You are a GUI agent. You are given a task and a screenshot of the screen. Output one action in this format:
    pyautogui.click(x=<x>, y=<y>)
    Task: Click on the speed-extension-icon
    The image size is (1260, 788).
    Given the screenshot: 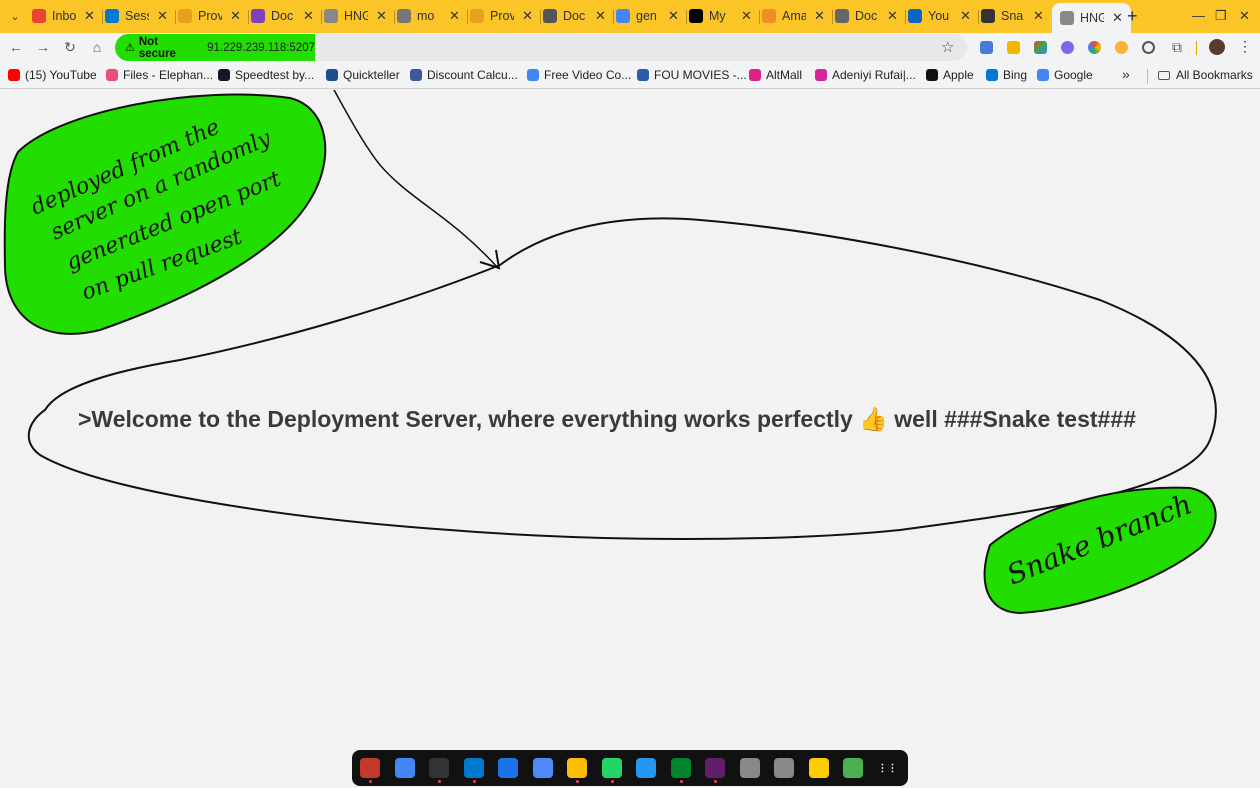 What is the action you would take?
    pyautogui.click(x=1148, y=47)
    